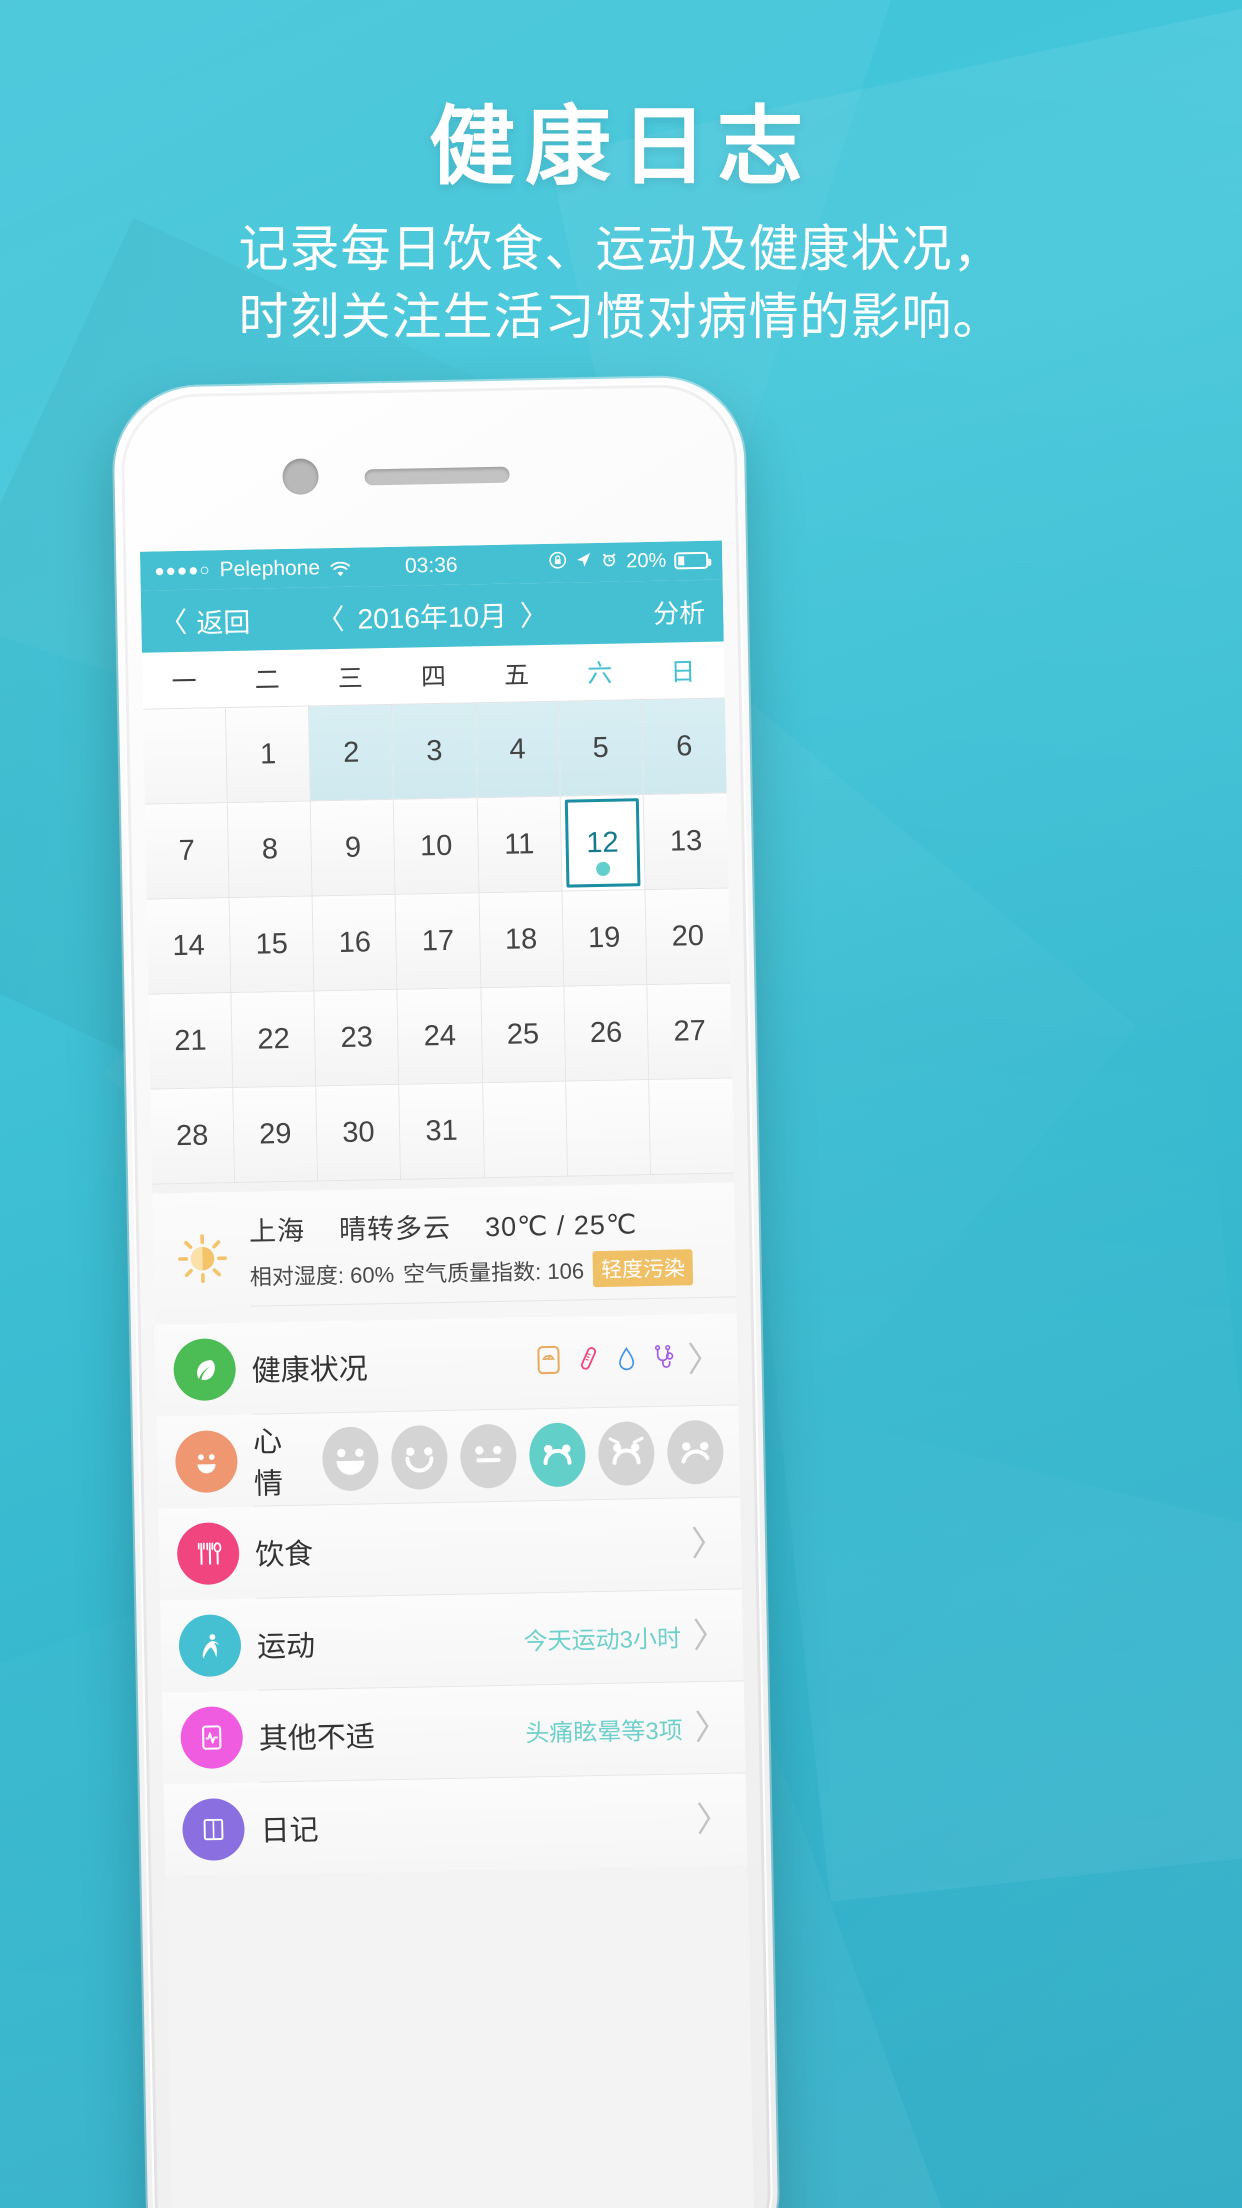 The image size is (1242, 2208). Describe the element at coordinates (643, 1268) in the screenshot. I see `aqi-badge: 轻度污染` at that location.